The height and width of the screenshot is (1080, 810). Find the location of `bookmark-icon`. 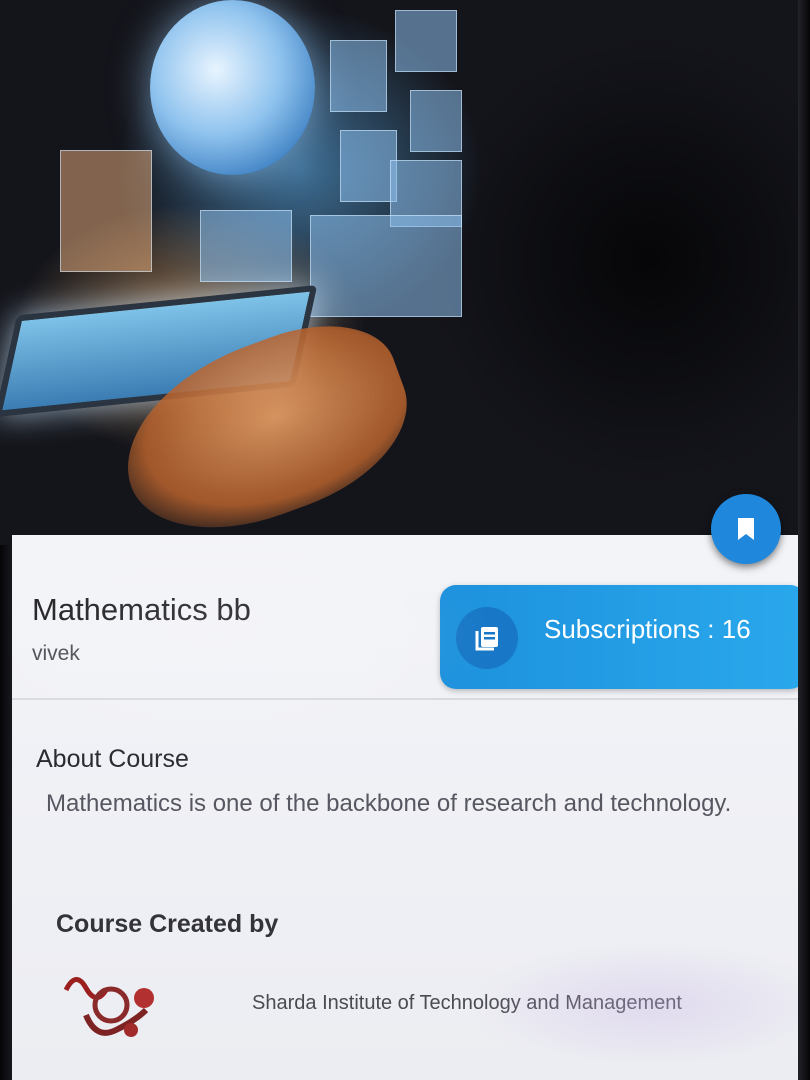

bookmark-icon is located at coordinates (746, 529).